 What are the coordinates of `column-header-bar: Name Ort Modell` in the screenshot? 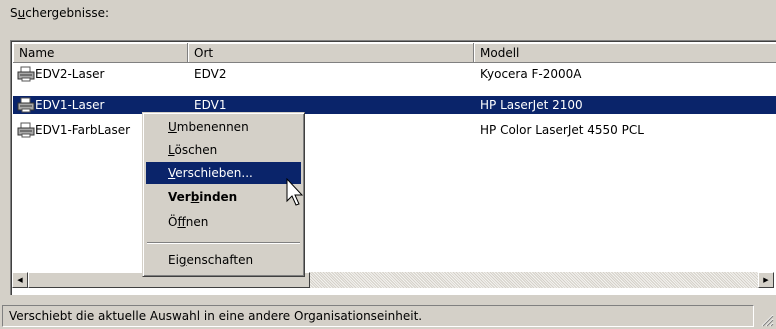 It's located at (394, 53).